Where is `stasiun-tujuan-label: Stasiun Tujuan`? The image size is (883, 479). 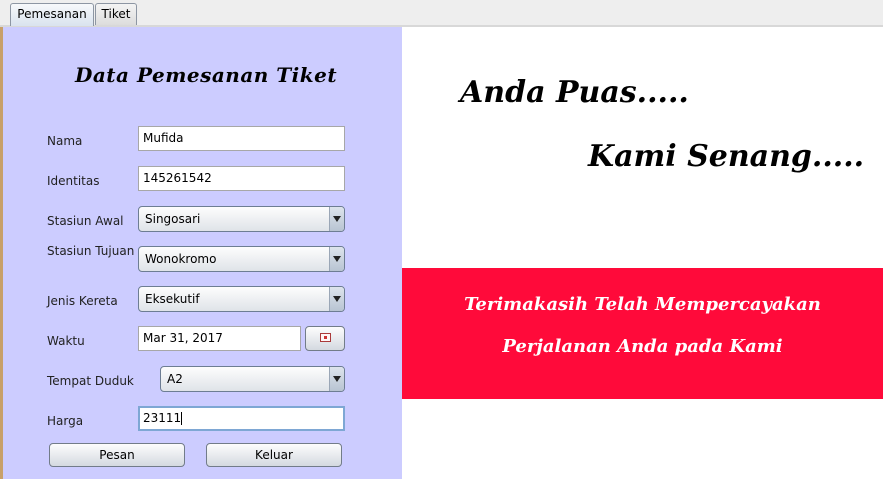
stasiun-tujuan-label: Stasiun Tujuan is located at coordinates (91, 251).